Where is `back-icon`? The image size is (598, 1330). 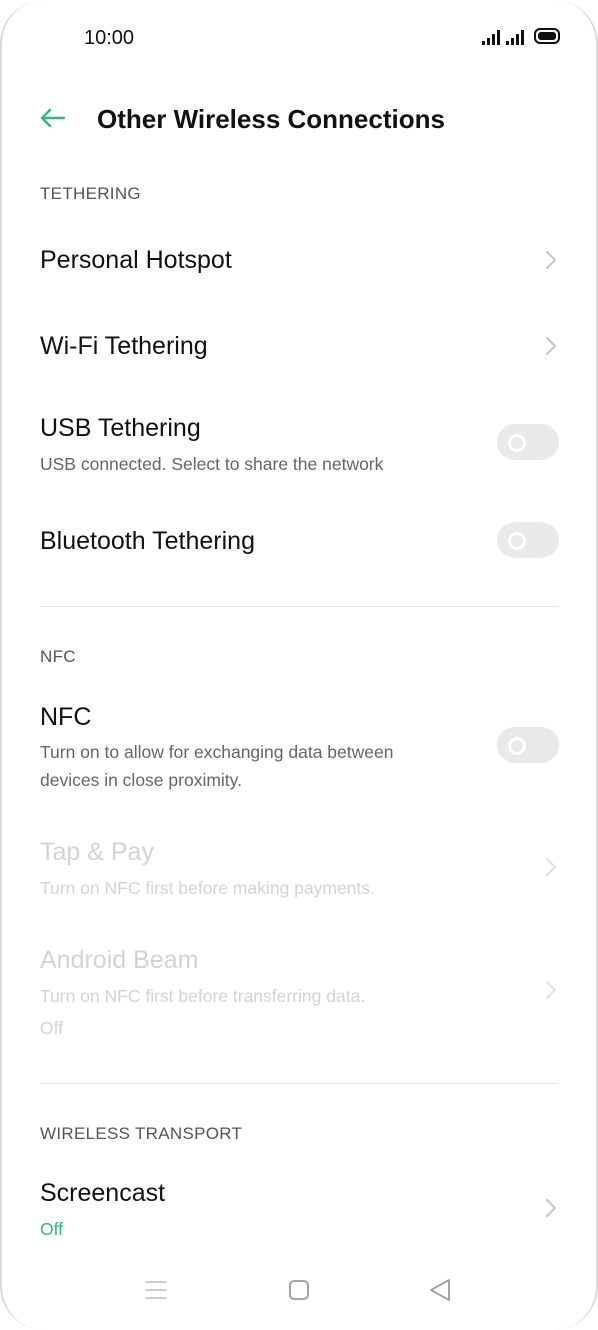
back-icon is located at coordinates (440, 1290).